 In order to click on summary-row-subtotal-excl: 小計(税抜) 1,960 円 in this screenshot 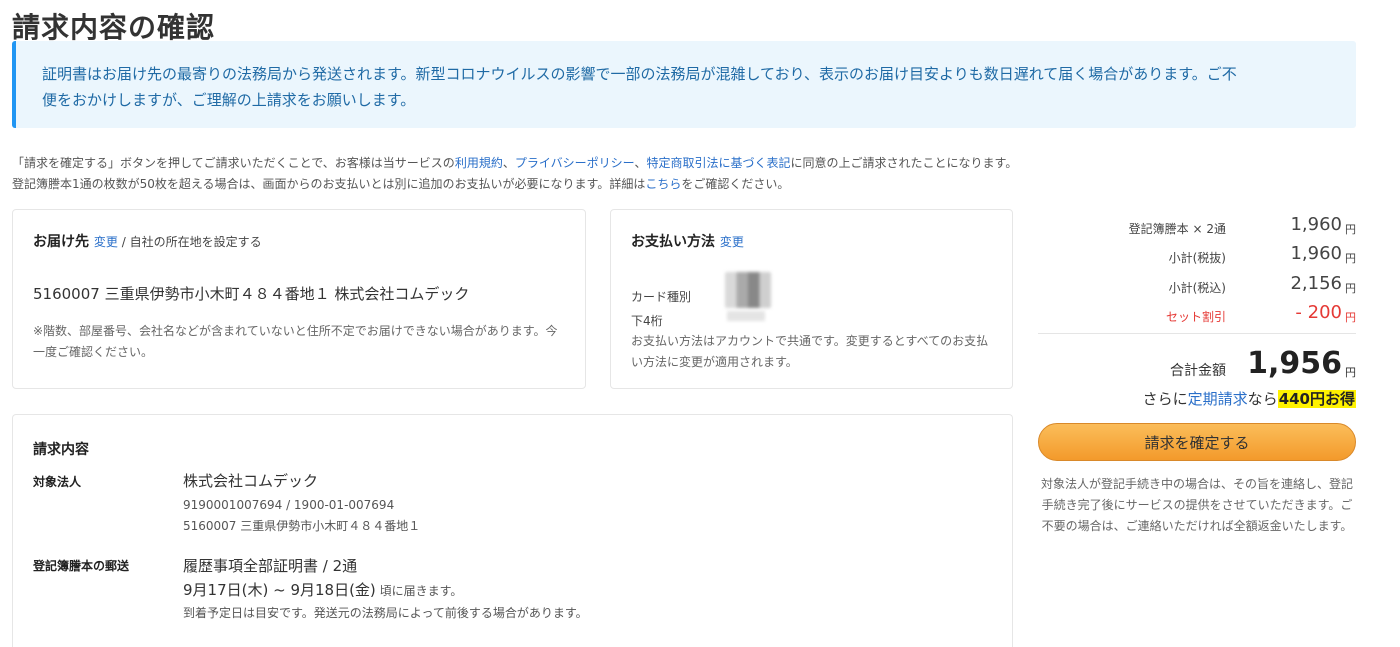, I will do `click(1197, 255)`.